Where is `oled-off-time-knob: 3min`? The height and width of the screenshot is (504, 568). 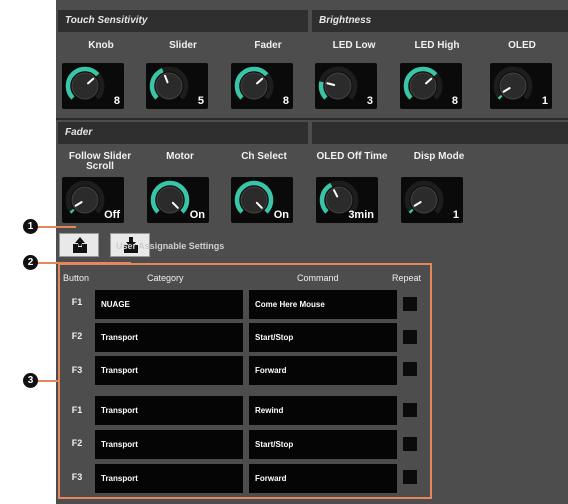
oled-off-time-knob: 3min is located at coordinates (347, 200).